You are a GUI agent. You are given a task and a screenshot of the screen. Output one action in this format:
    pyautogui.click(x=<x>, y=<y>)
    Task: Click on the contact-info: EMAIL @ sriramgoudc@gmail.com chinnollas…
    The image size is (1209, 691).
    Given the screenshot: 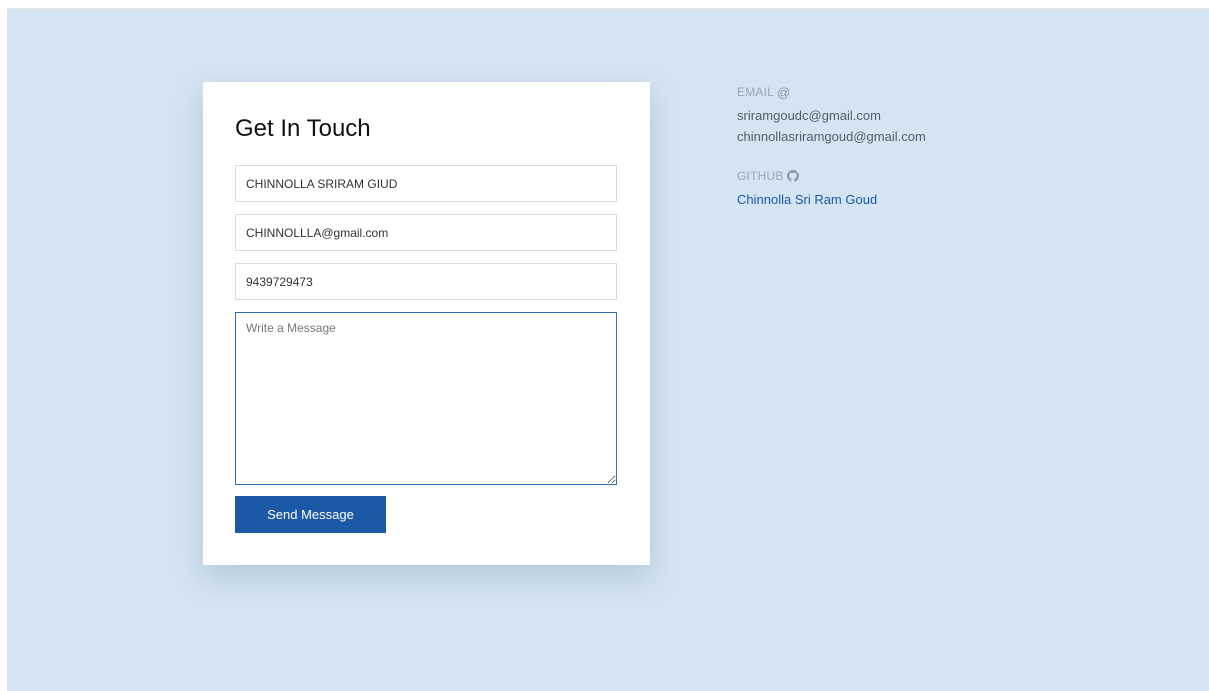 What is the action you would take?
    pyautogui.click(x=831, y=147)
    